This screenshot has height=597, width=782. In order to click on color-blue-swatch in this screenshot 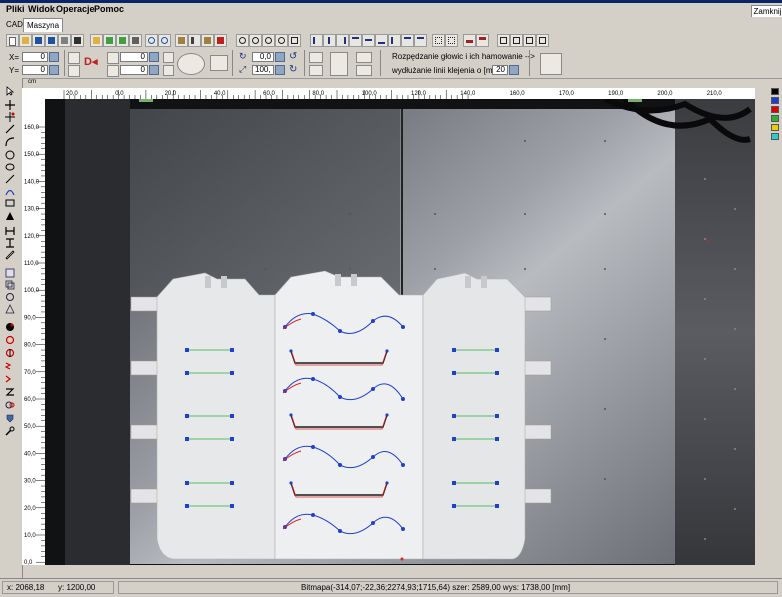, I will do `click(775, 100)`.